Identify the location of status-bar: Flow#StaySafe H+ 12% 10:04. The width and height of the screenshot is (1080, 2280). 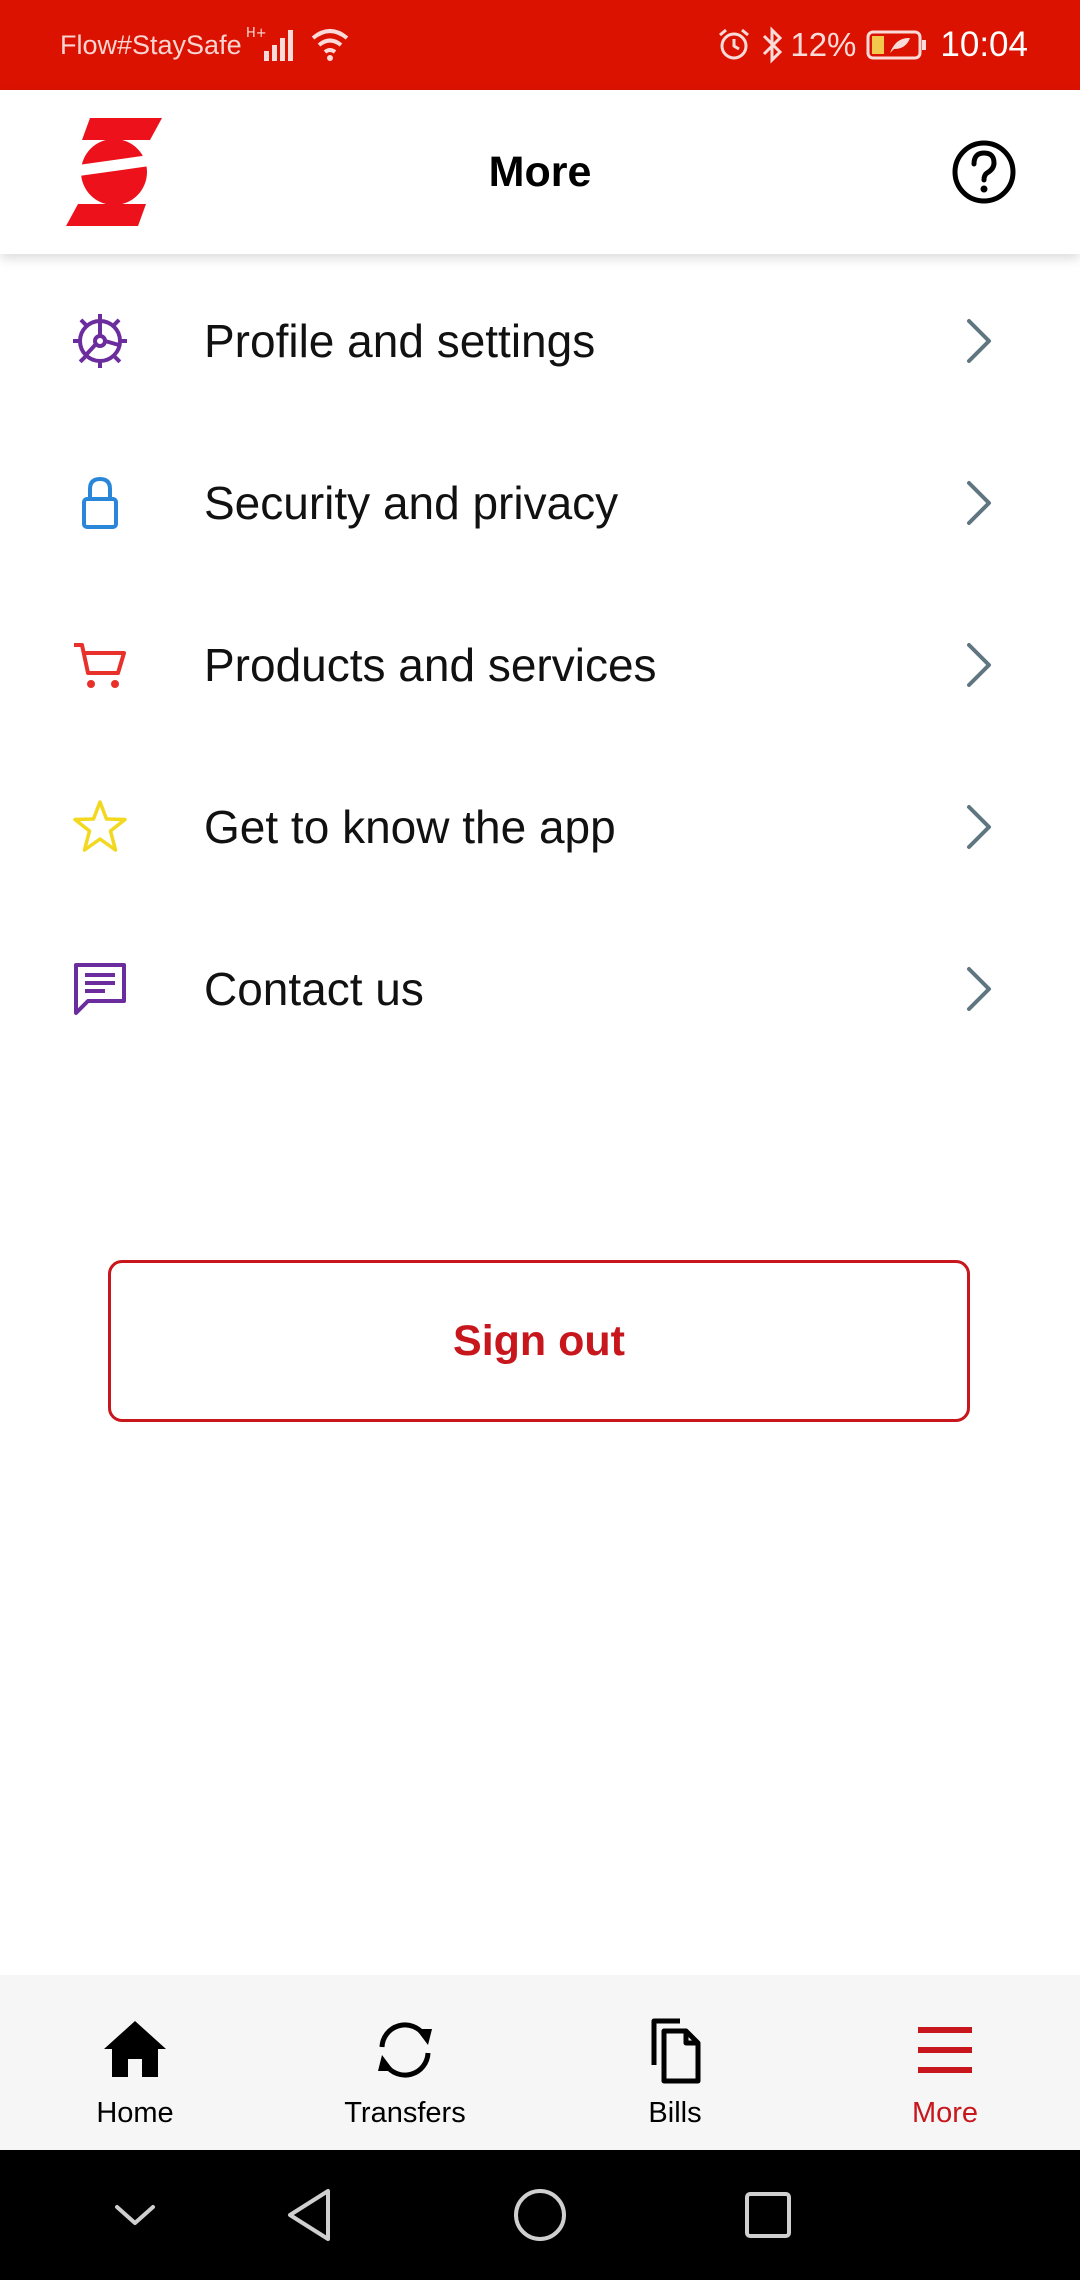
(540, 45).